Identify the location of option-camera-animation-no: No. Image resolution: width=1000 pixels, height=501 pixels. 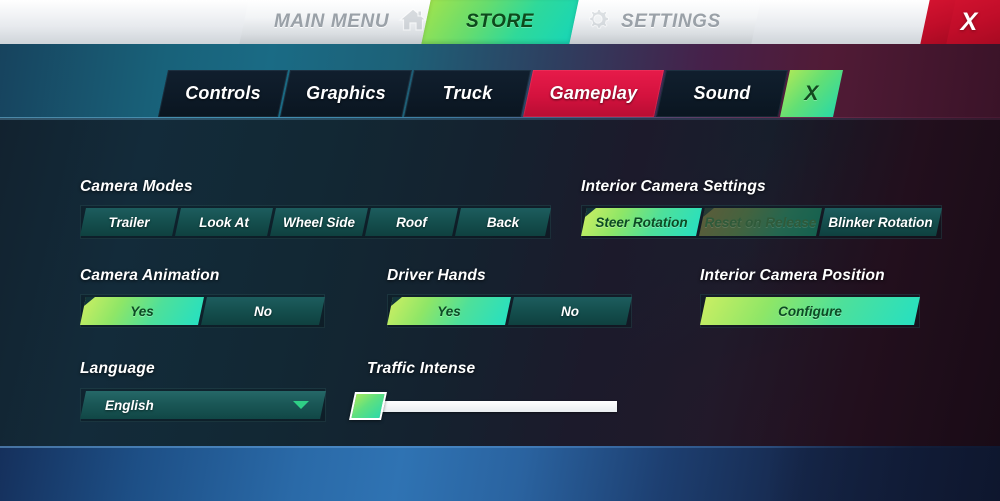
(263, 311).